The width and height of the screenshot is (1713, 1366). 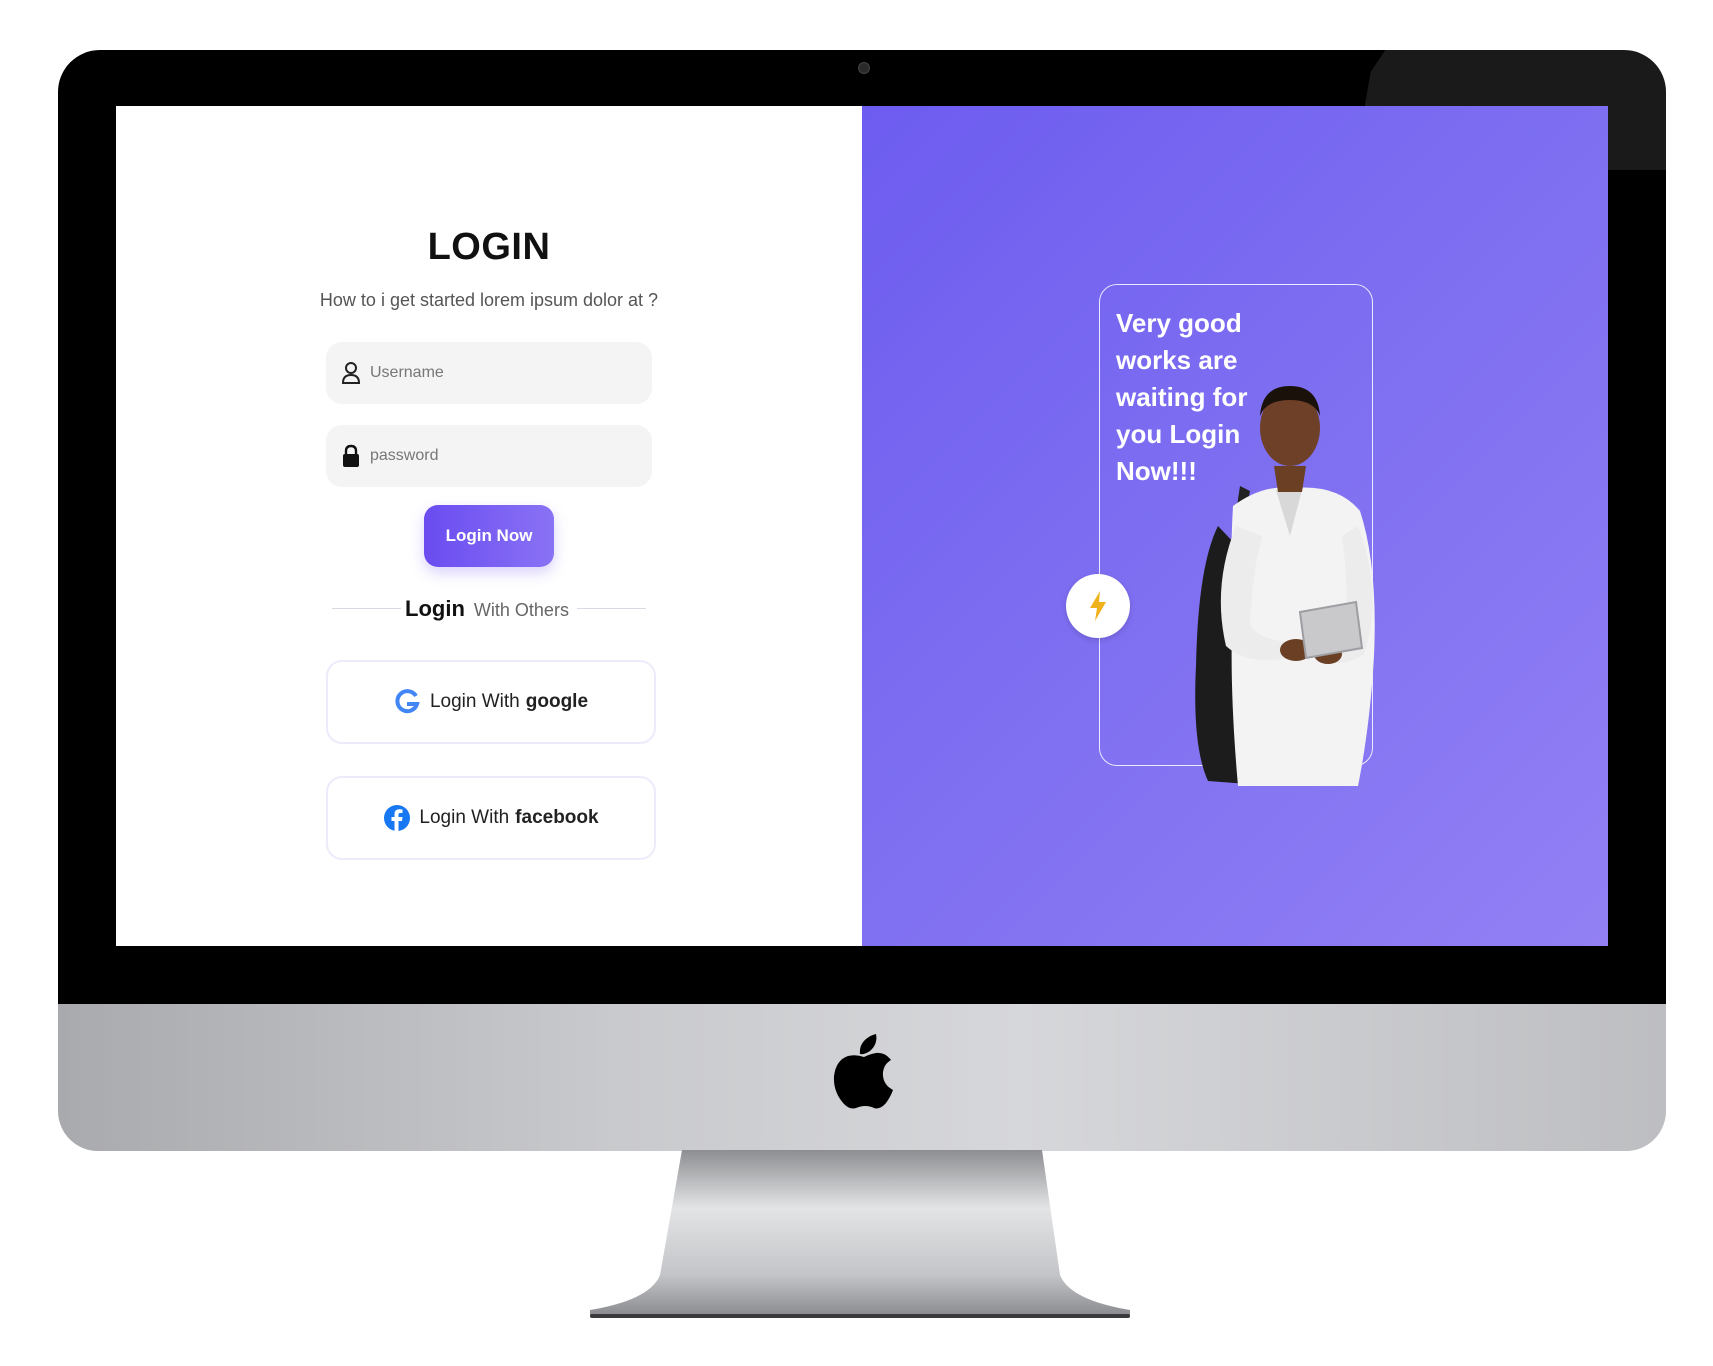 What do you see at coordinates (1098, 606) in the screenshot?
I see `lightning-bolt-icon` at bounding box center [1098, 606].